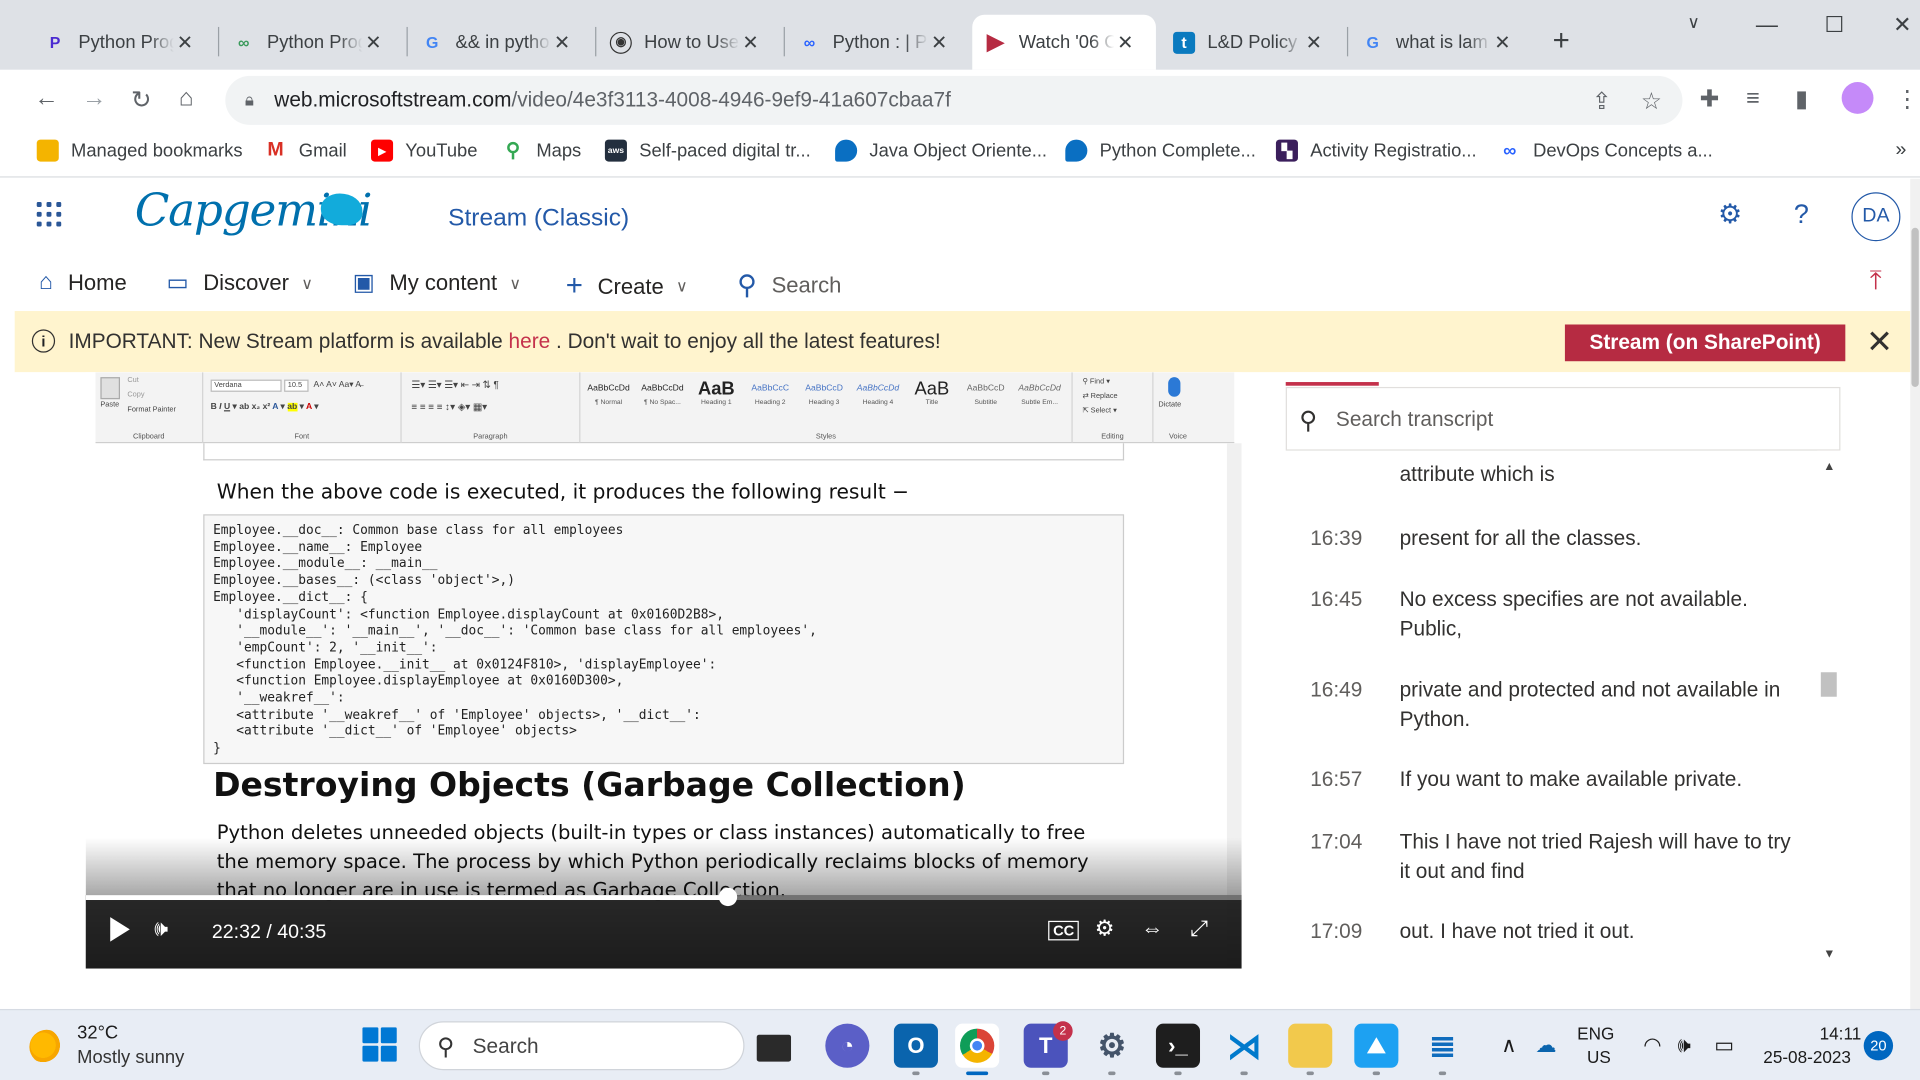  Describe the element at coordinates (1915, 593) in the screenshot. I see `page-scrollbar` at that location.